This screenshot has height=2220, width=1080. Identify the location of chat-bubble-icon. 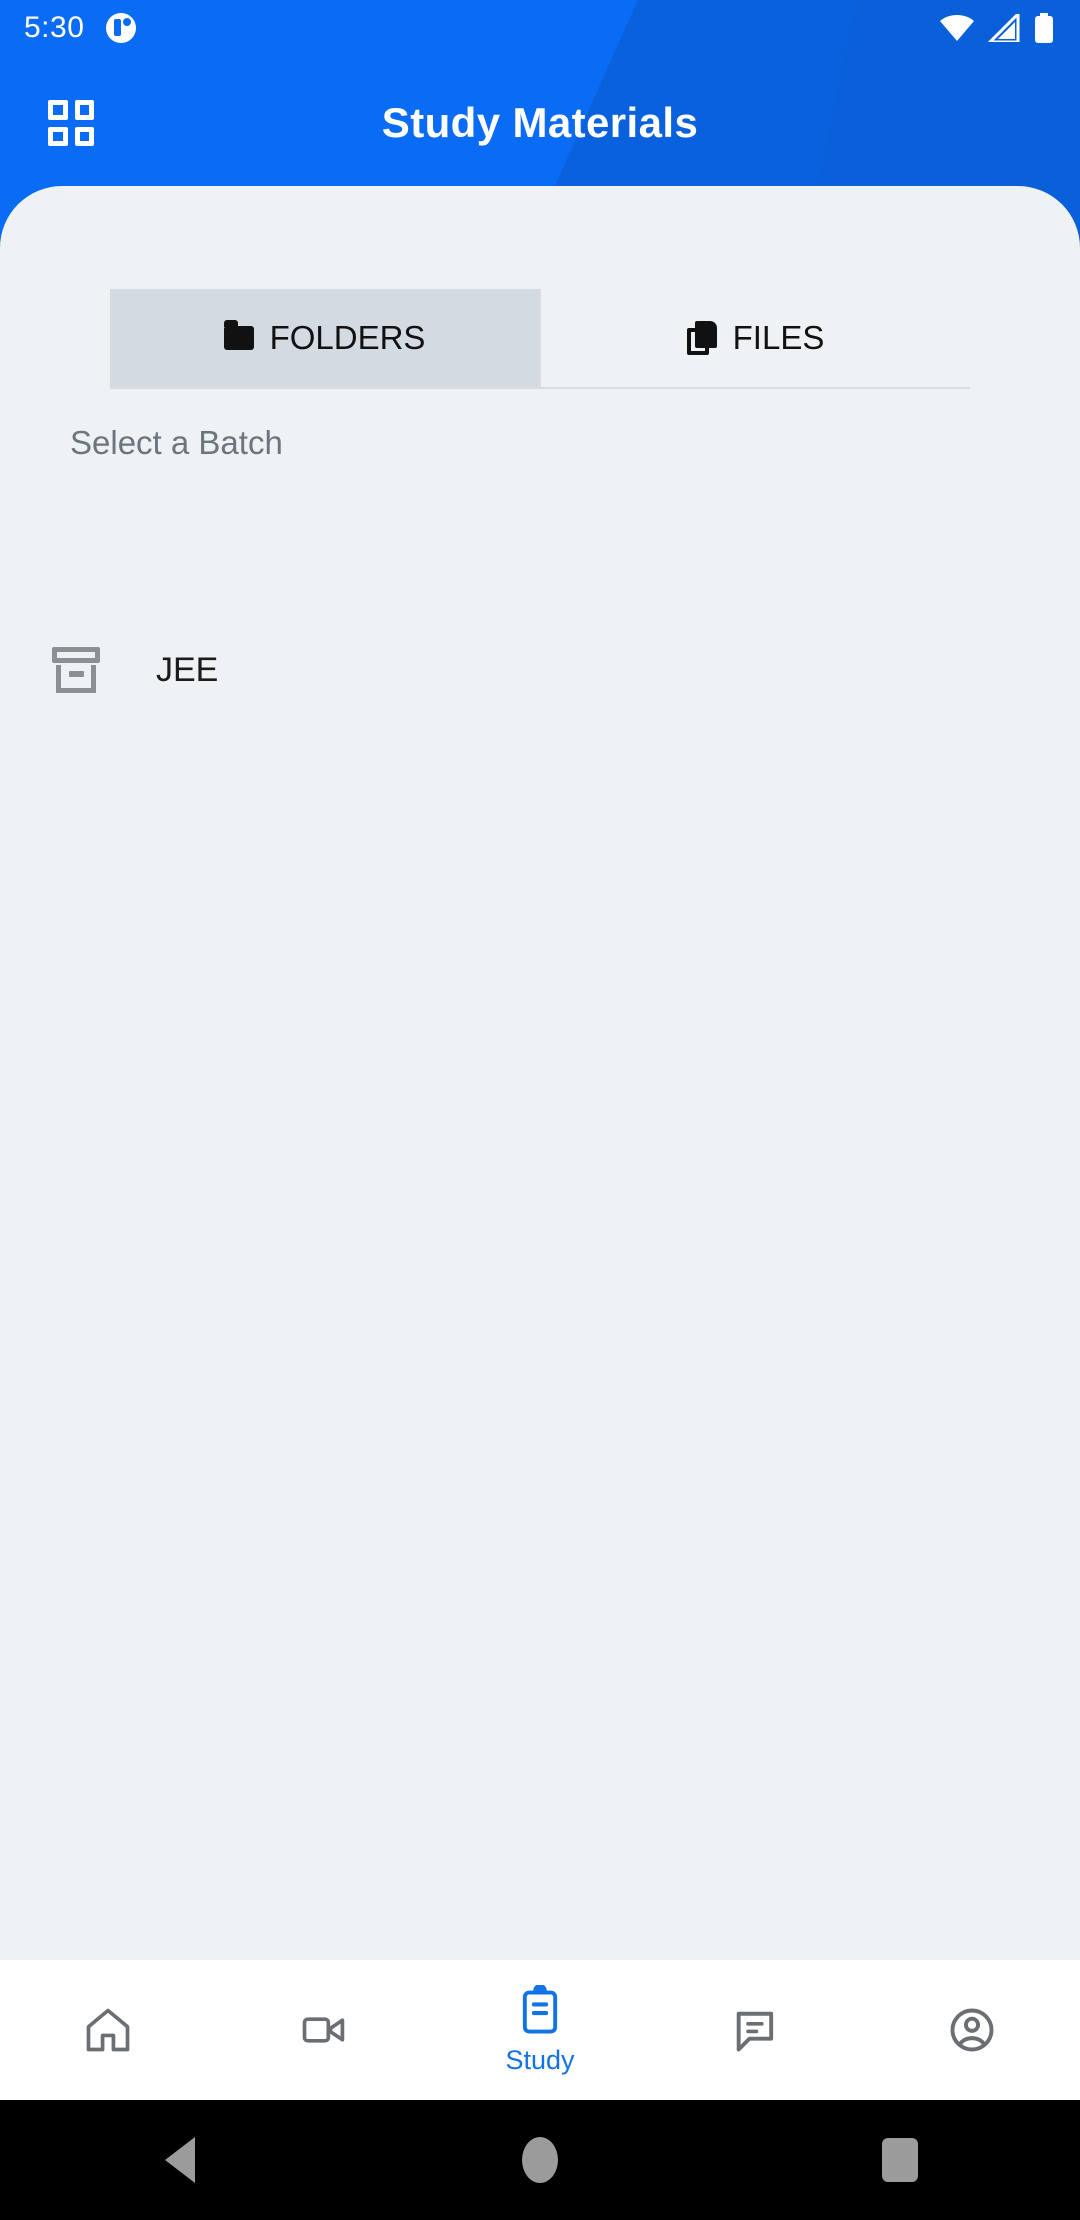
(755, 2031).